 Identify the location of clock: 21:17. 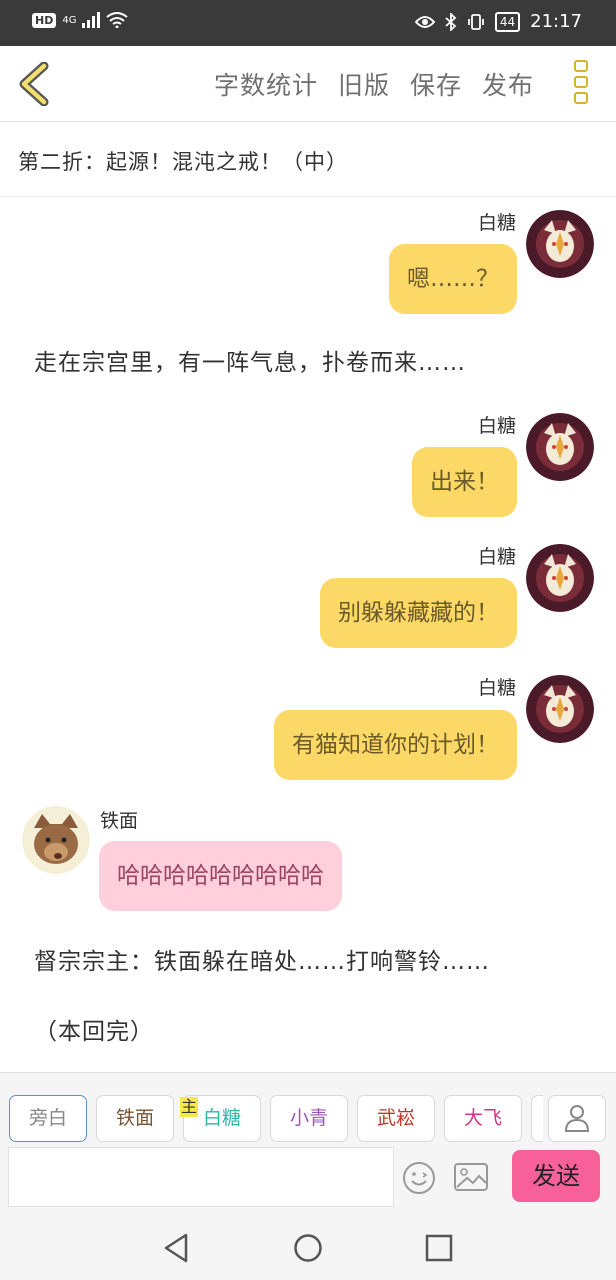
(556, 21).